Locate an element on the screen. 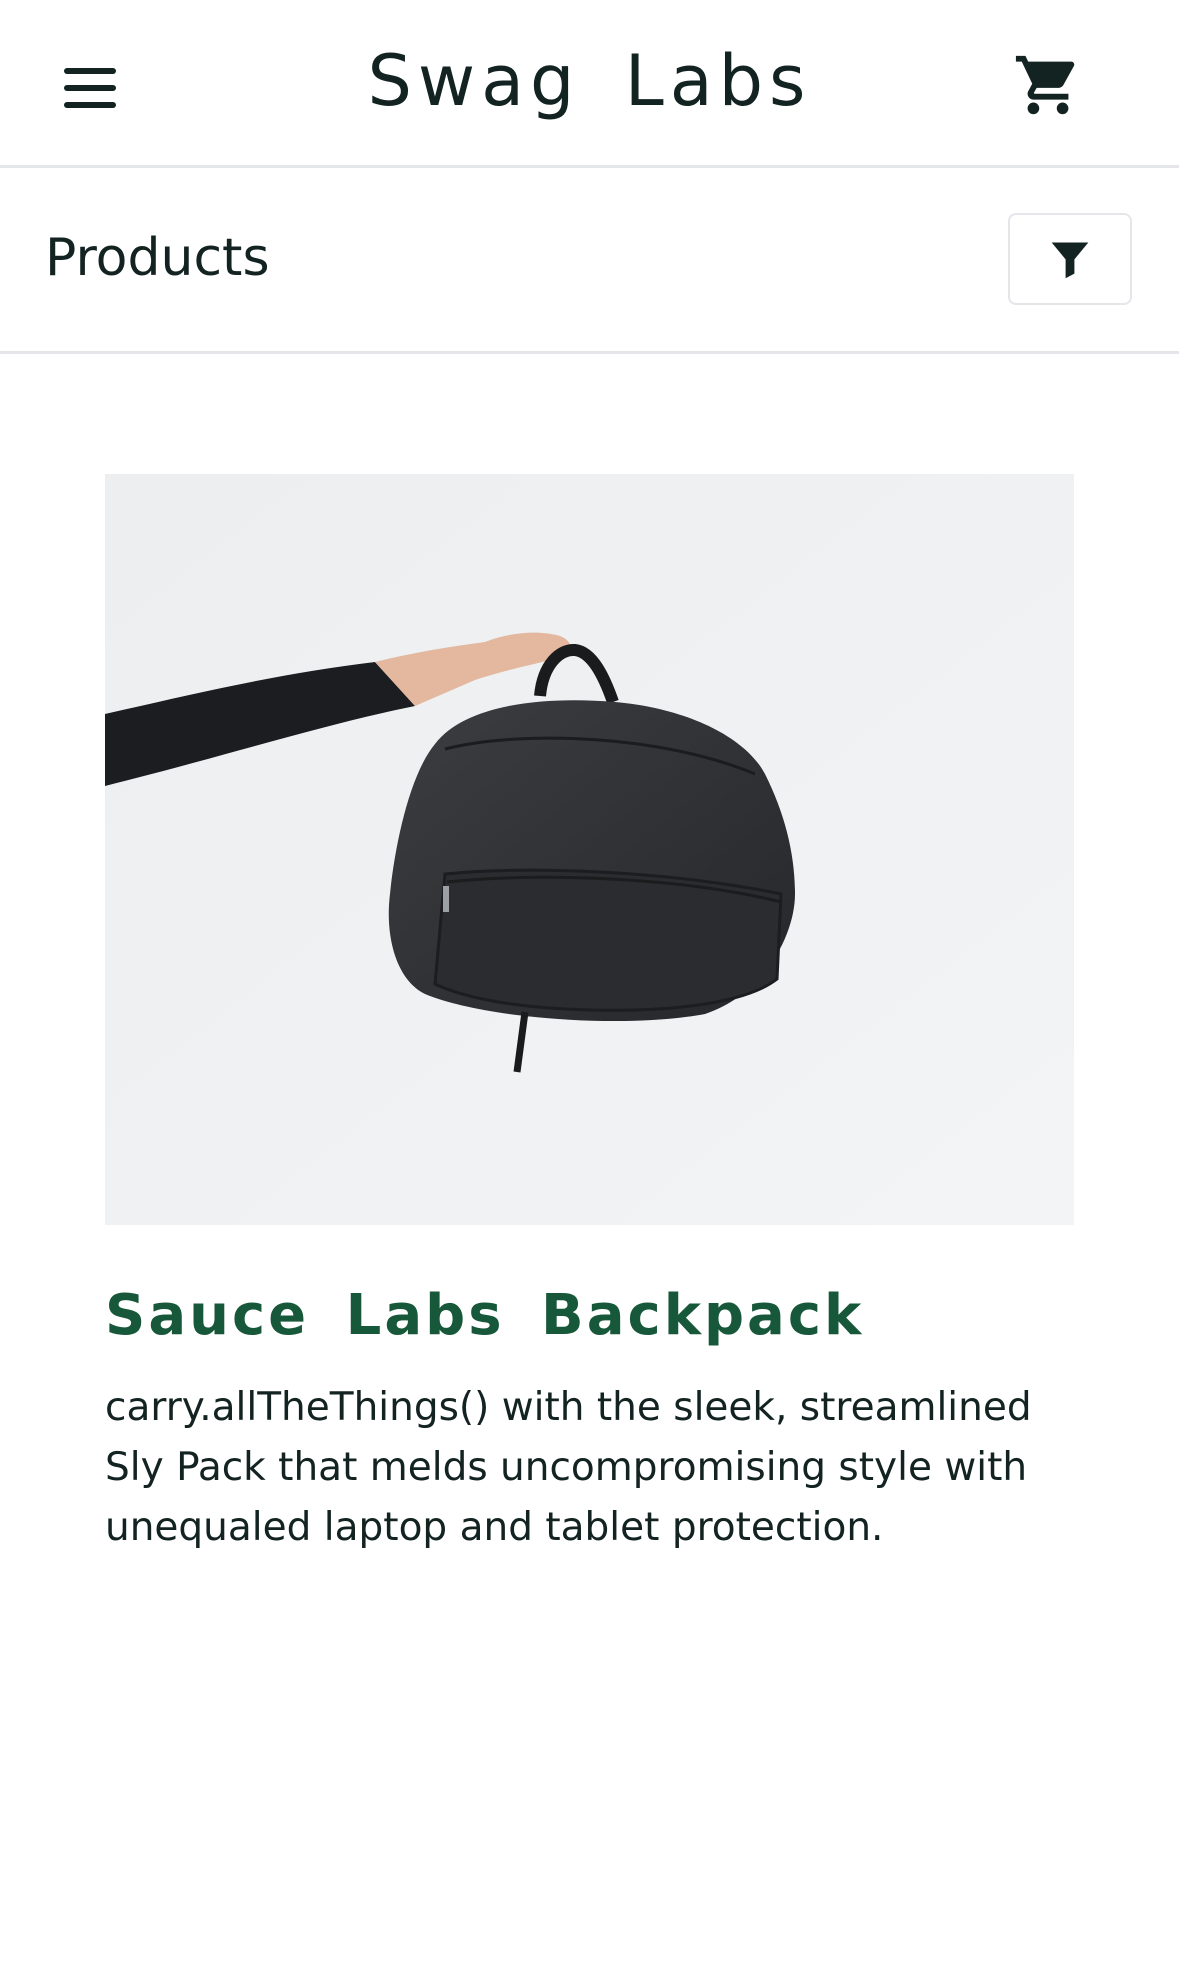  page-title: Products is located at coordinates (157, 258).